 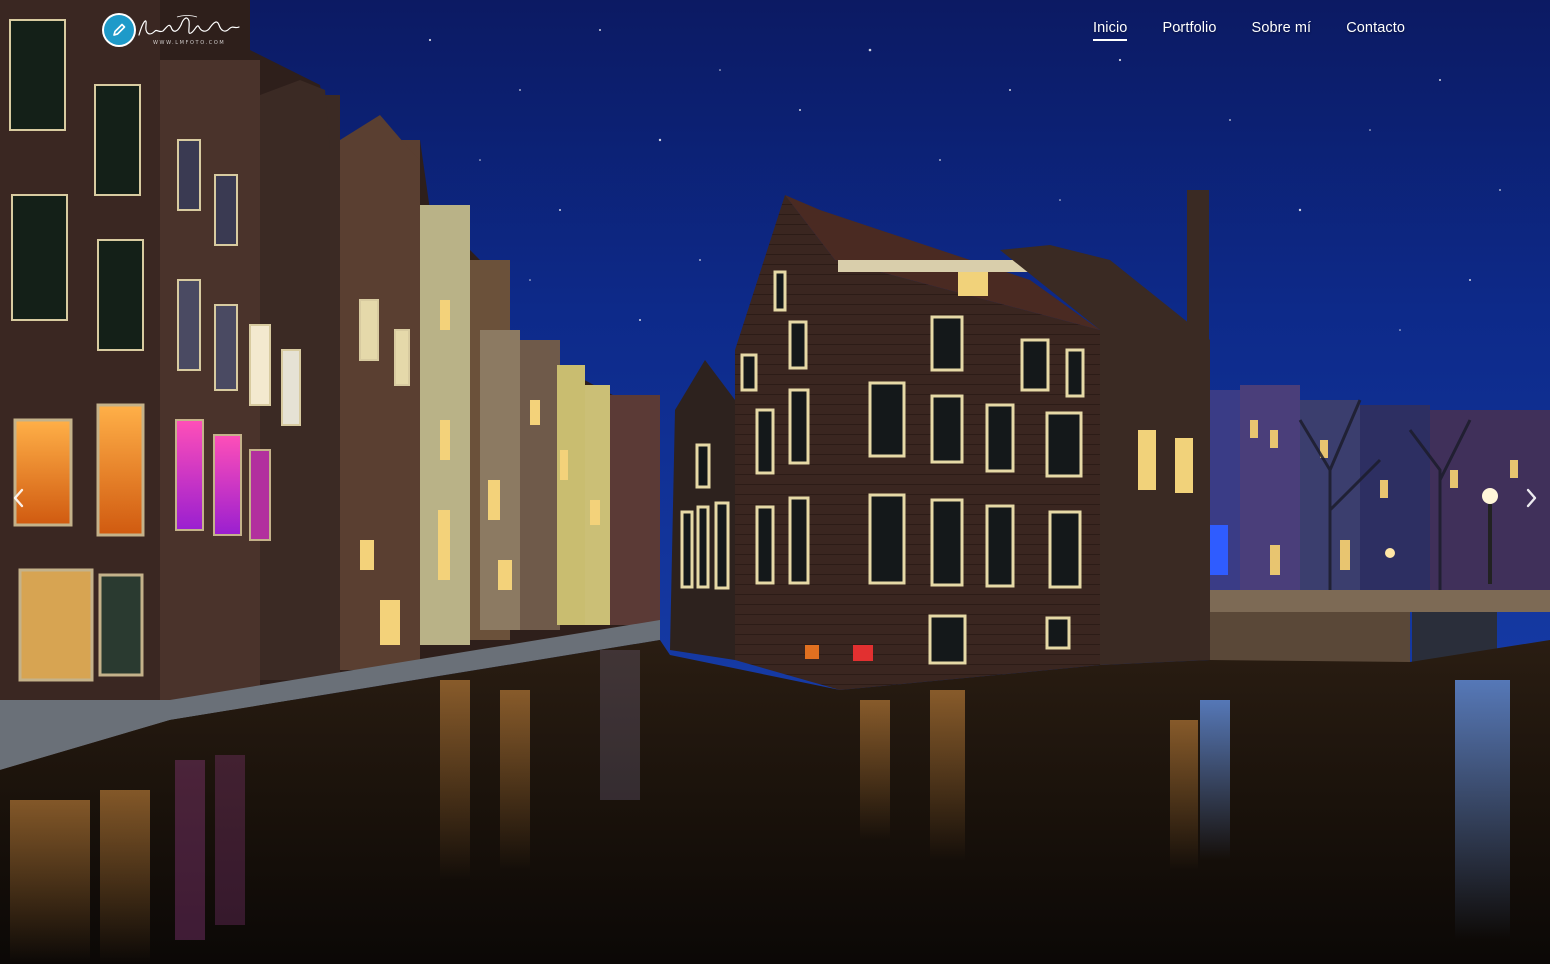 What do you see at coordinates (119, 30) in the screenshot?
I see `pencil-icon` at bounding box center [119, 30].